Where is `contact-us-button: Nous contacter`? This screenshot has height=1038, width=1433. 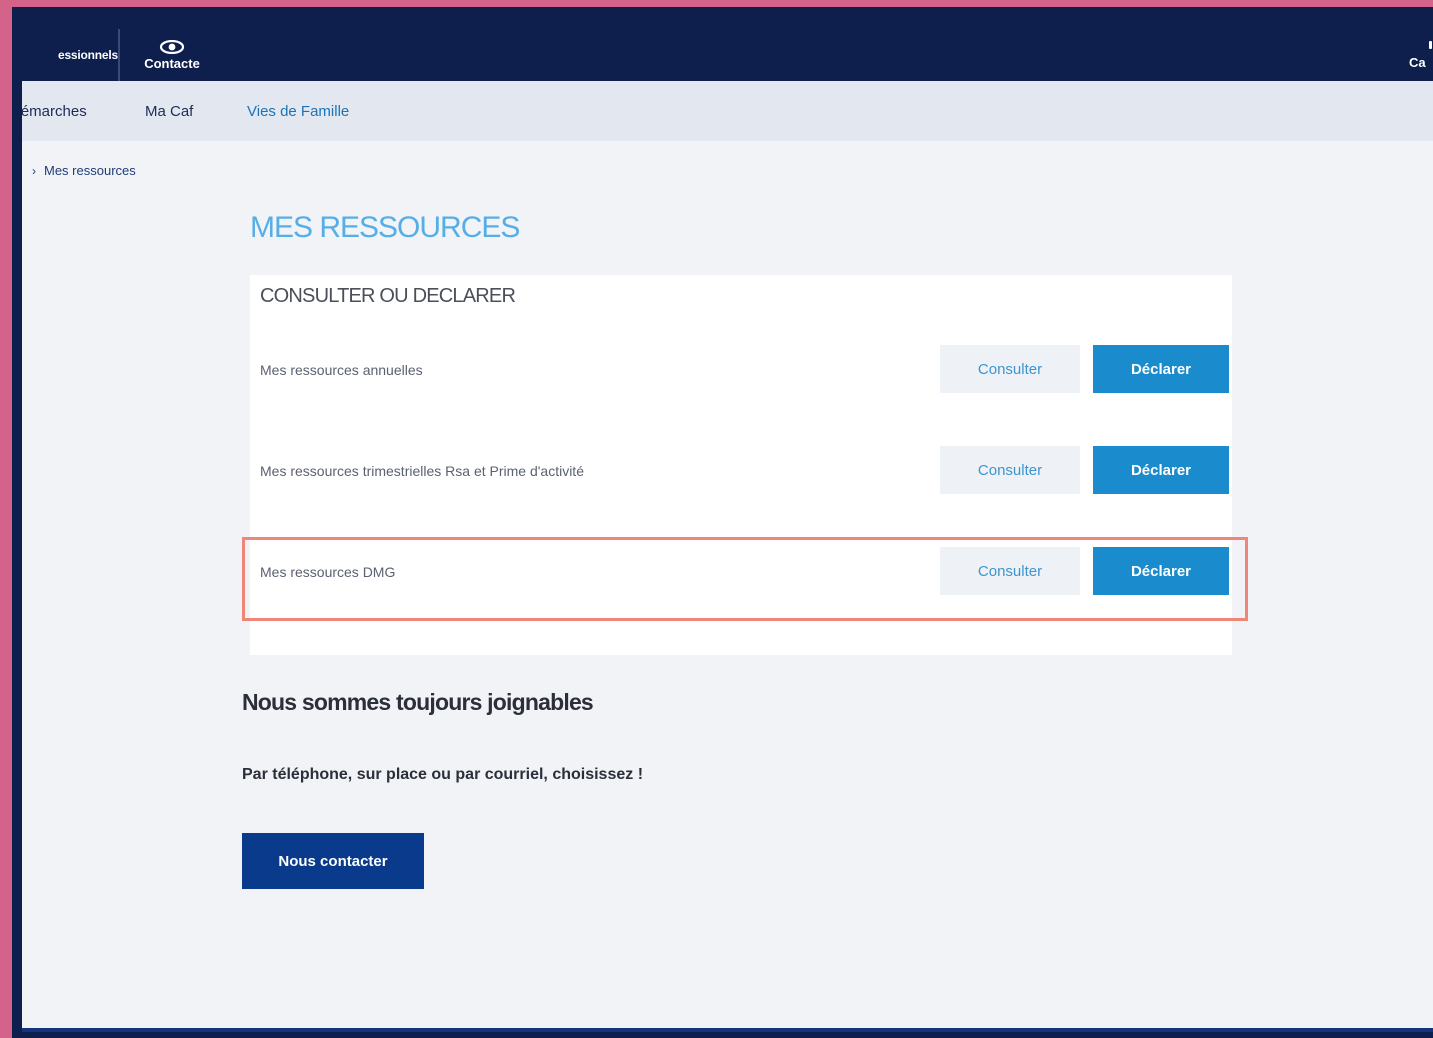 contact-us-button: Nous contacter is located at coordinates (333, 861).